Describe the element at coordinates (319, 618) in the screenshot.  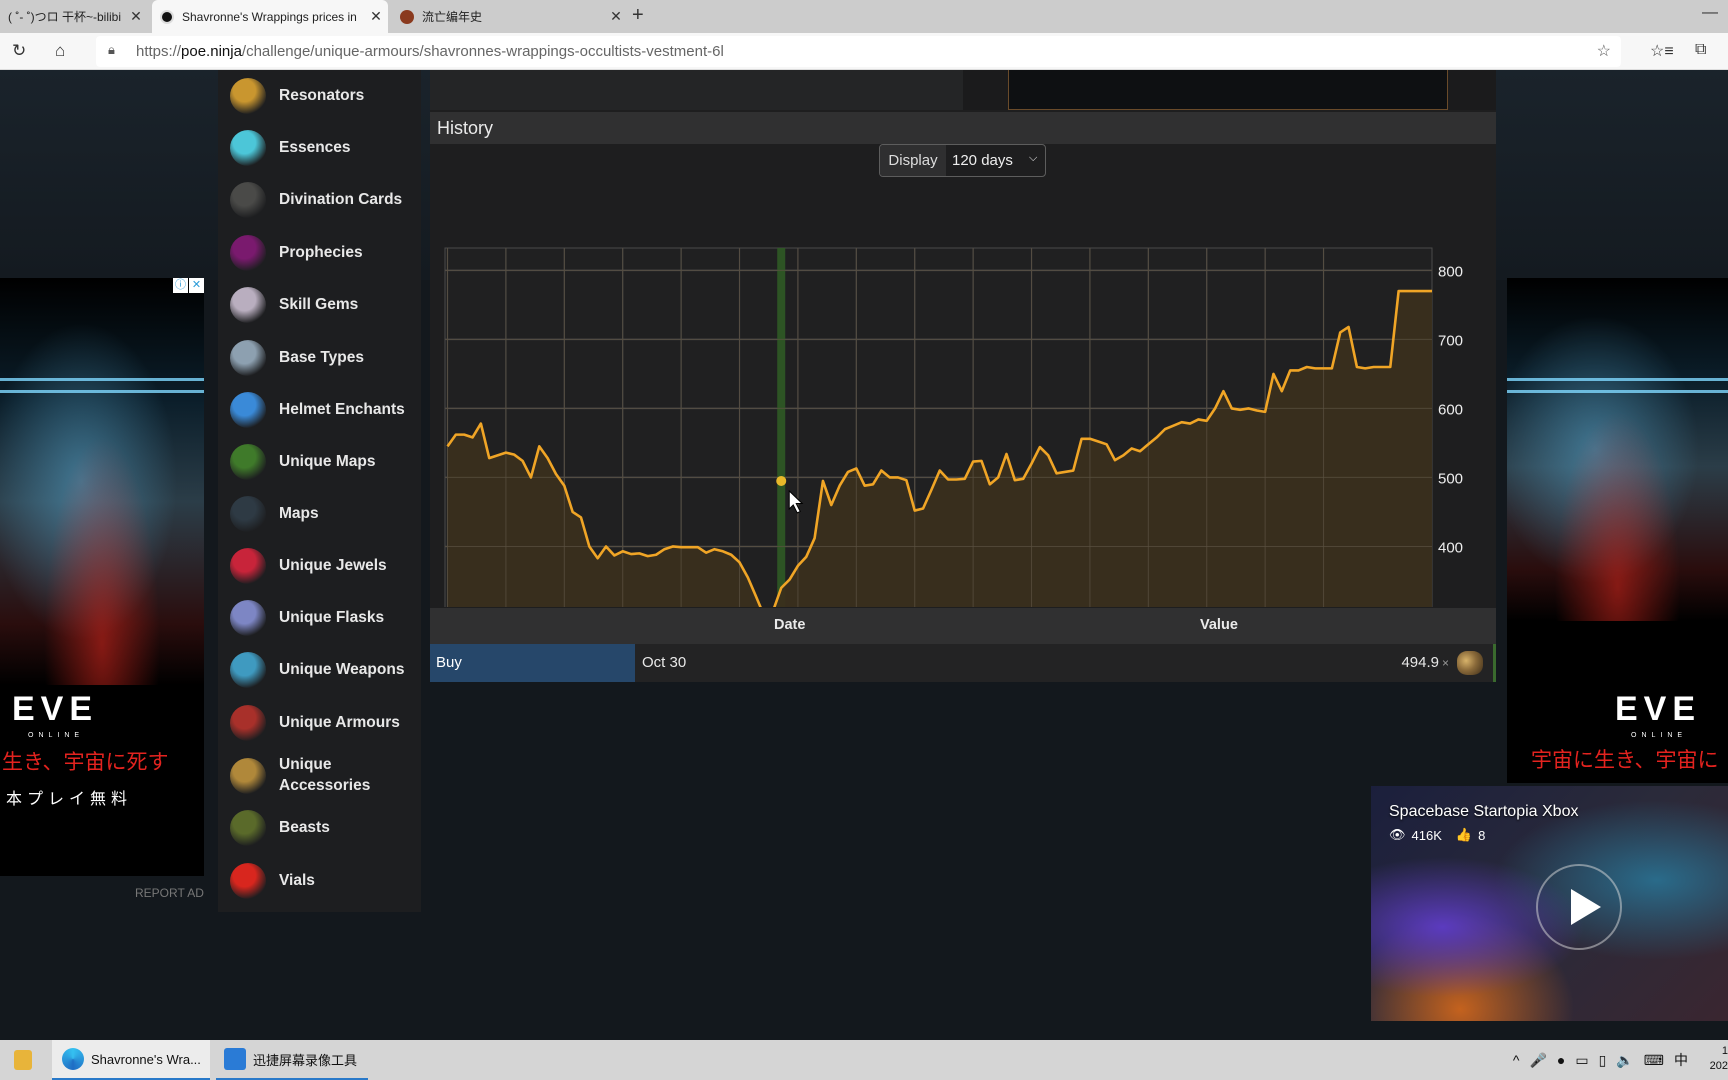
I see `sidebar-item-unique-flasks: Unique Flasks` at that location.